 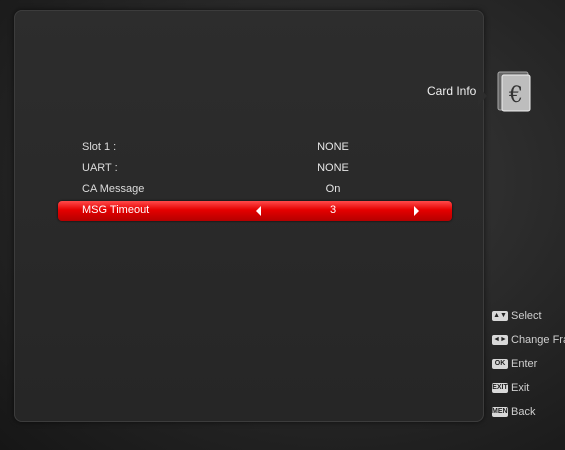 I want to click on row-label: Slot 1 :, so click(x=99, y=147).